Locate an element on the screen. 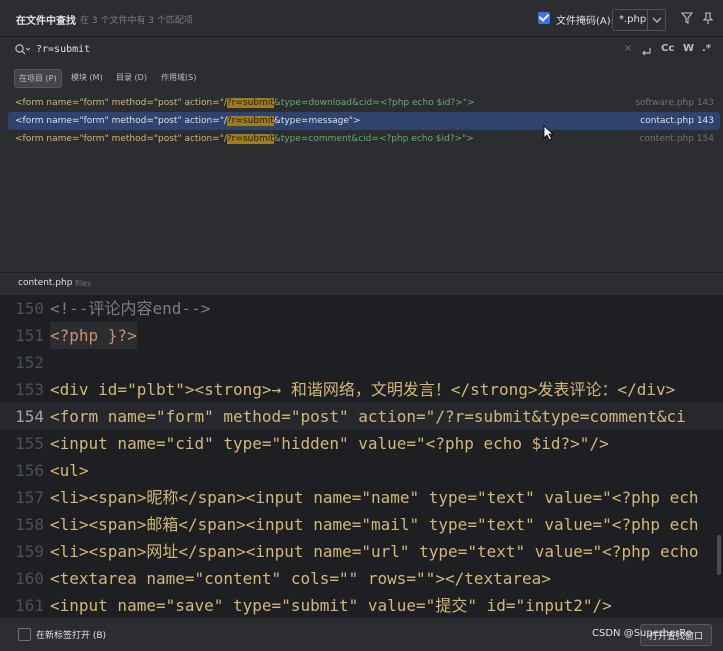  chevron-down-icon is located at coordinates (656, 20).